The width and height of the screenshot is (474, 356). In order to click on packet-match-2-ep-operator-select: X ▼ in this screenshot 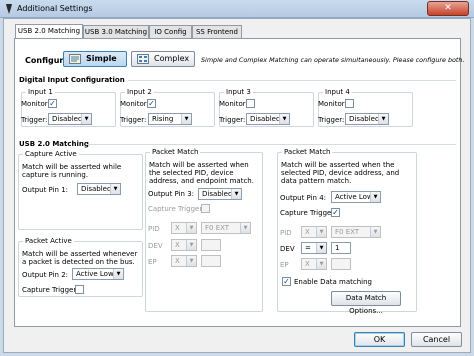, I will do `click(314, 264)`.